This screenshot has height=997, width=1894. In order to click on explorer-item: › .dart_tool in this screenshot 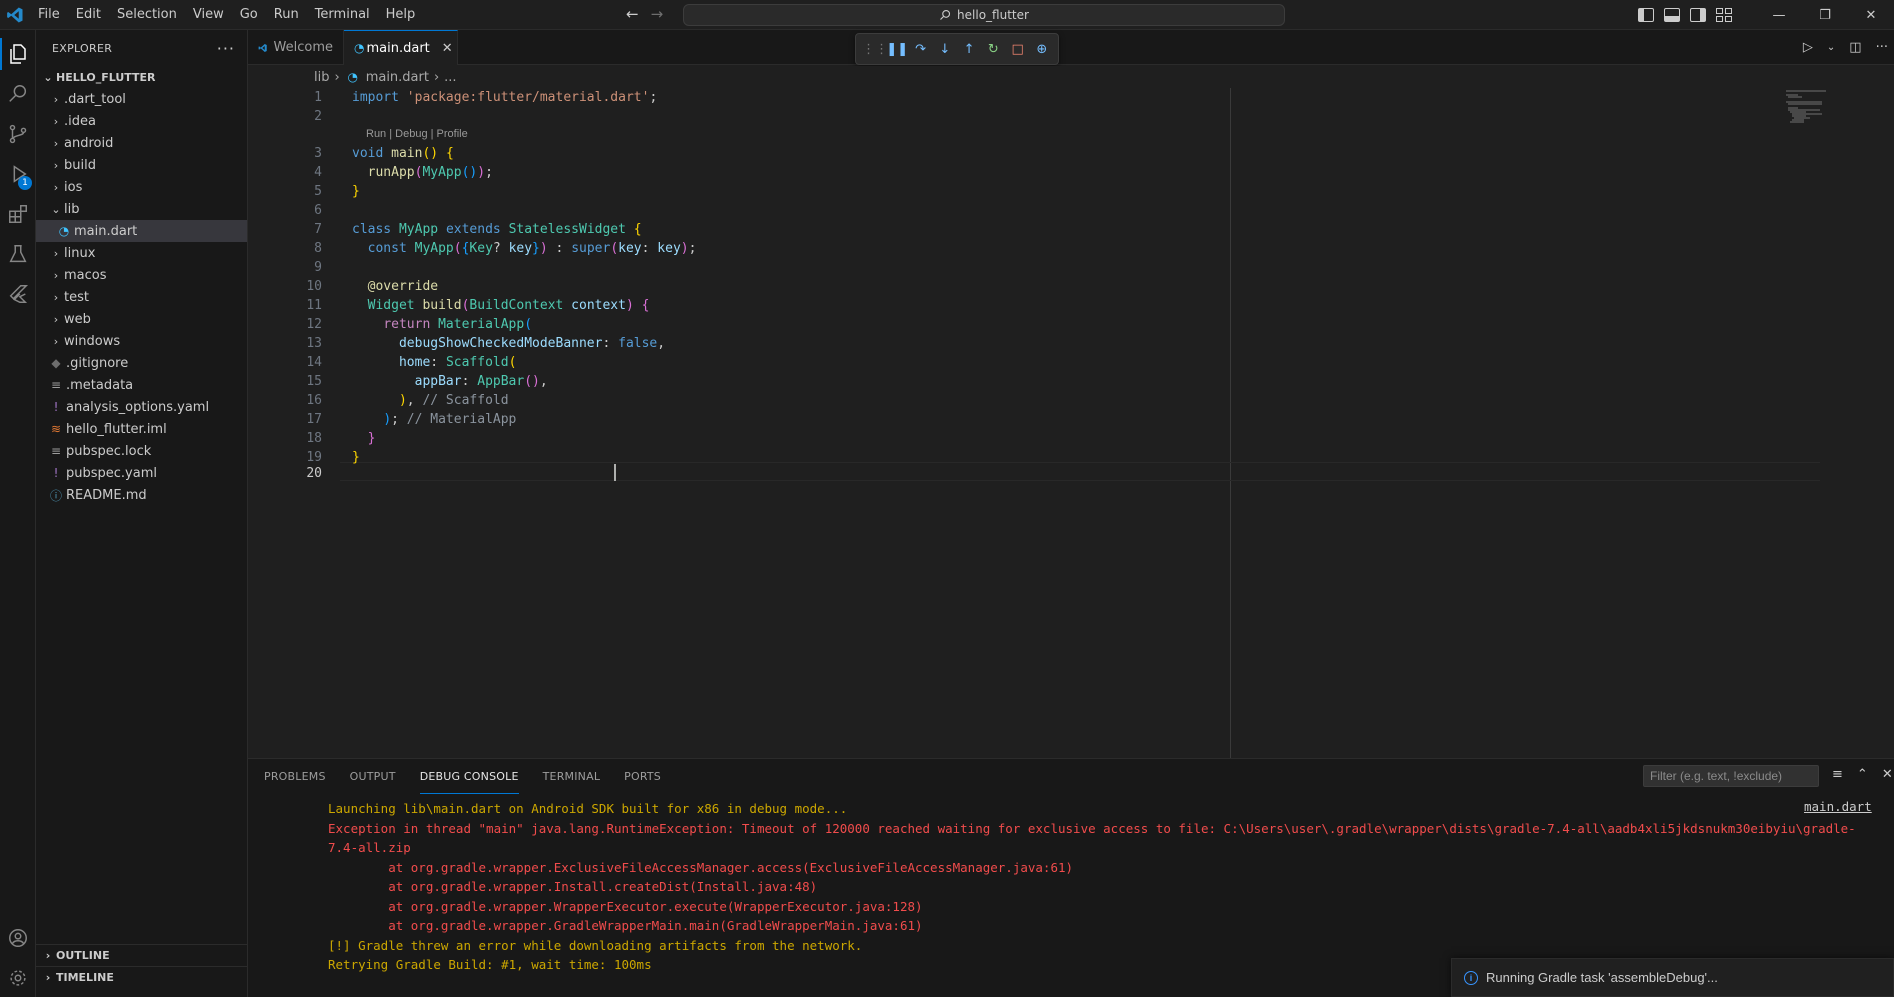, I will do `click(141, 99)`.